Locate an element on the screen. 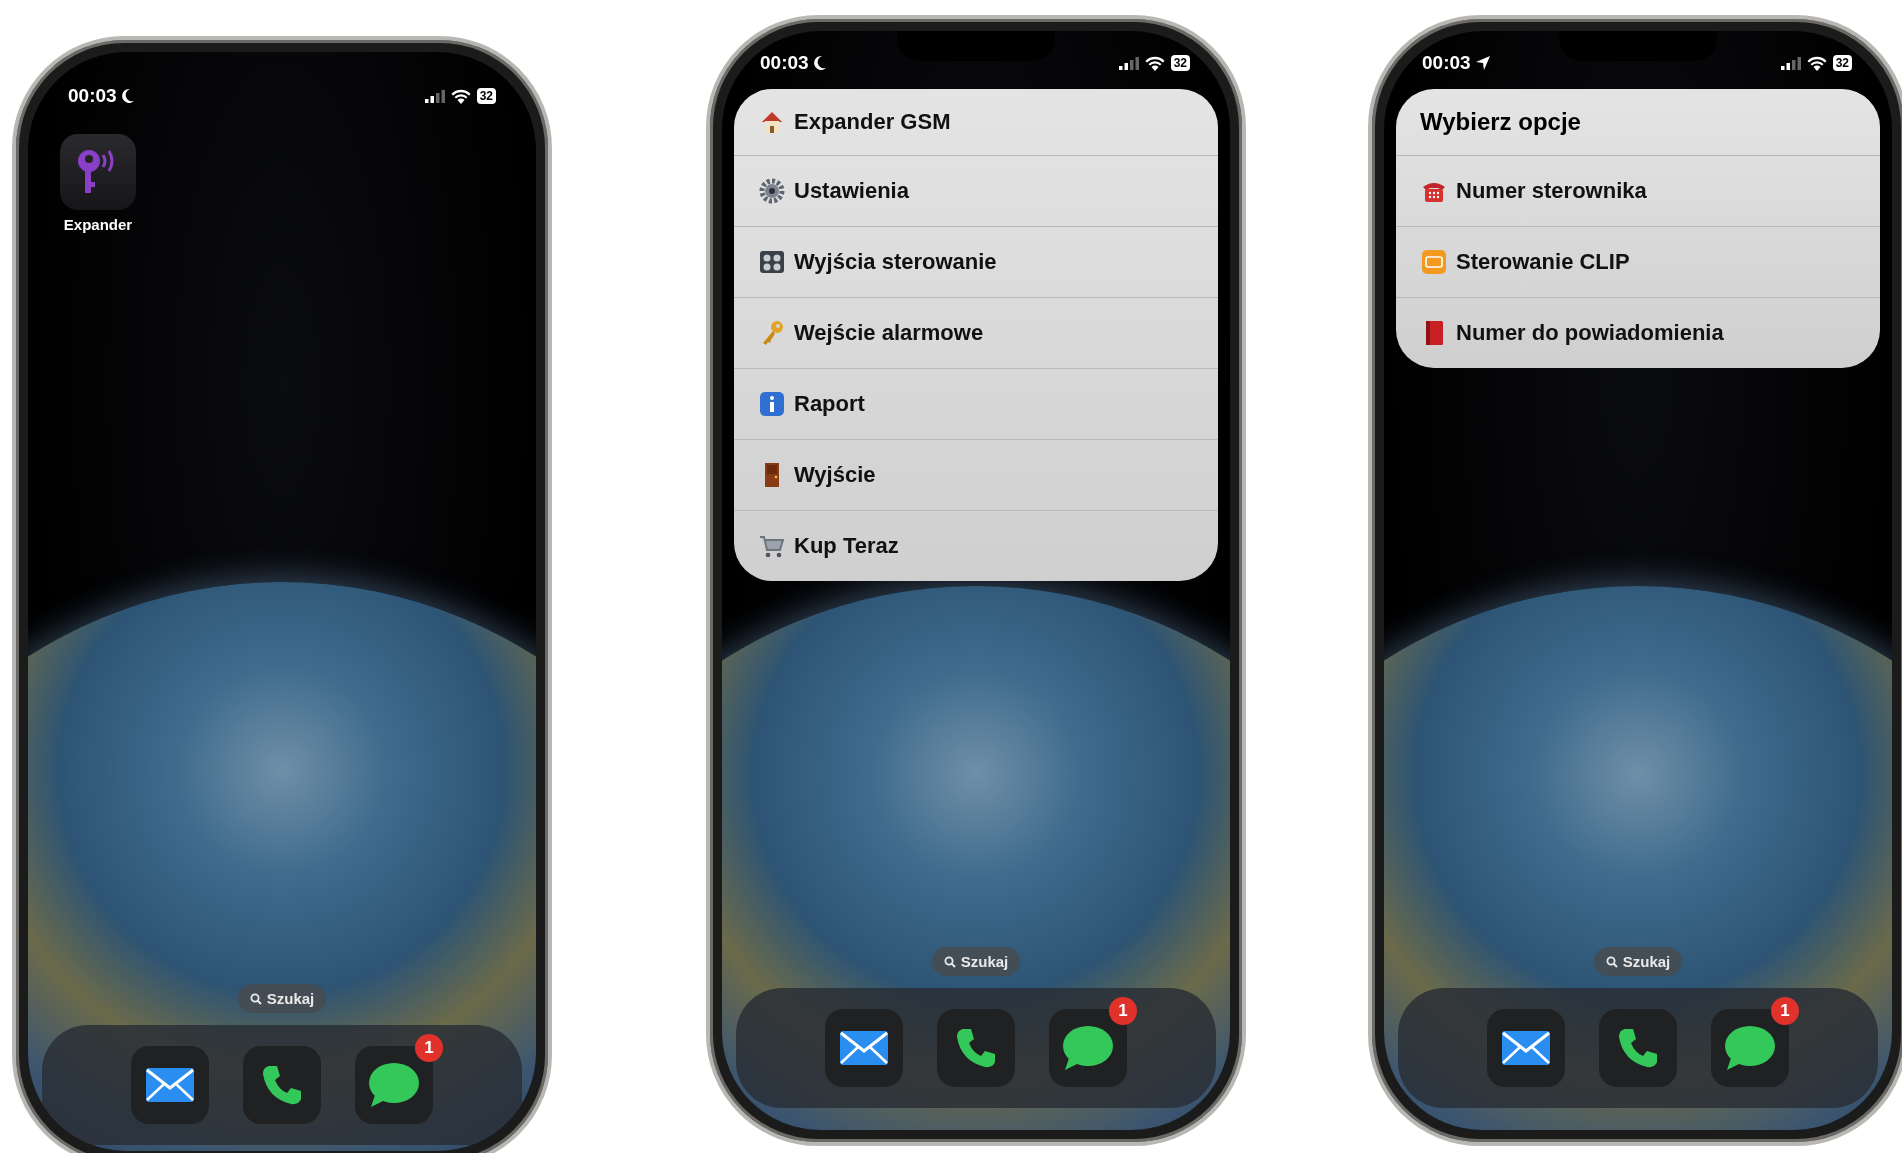 This screenshot has width=1902, height=1153. menu-item: Ustawienia is located at coordinates (976, 190).